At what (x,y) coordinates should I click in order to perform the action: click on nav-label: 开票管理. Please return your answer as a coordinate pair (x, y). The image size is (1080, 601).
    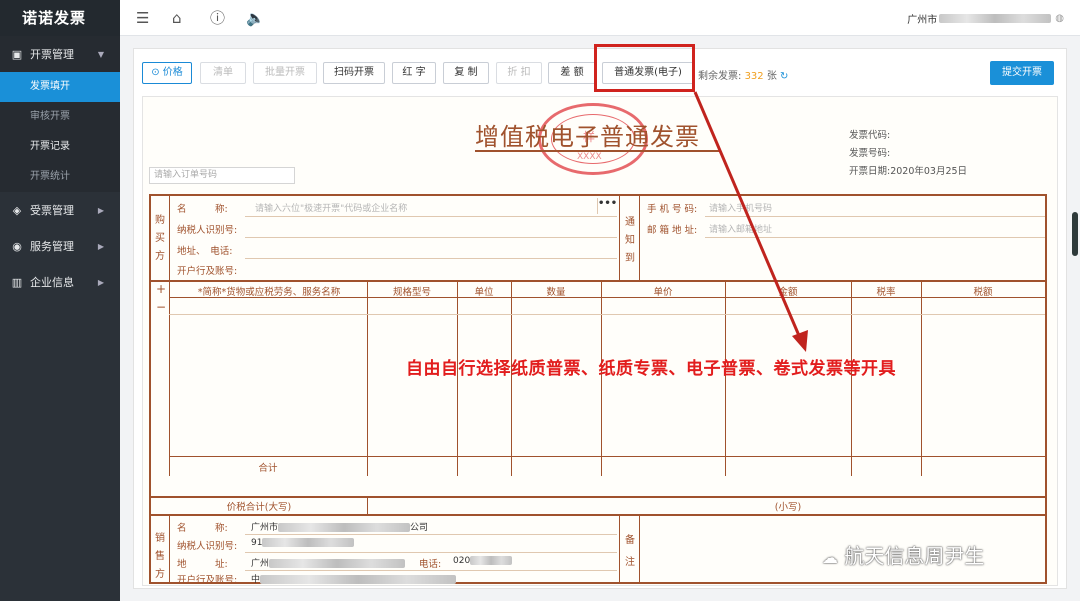
    Looking at the image, I should click on (52, 54).